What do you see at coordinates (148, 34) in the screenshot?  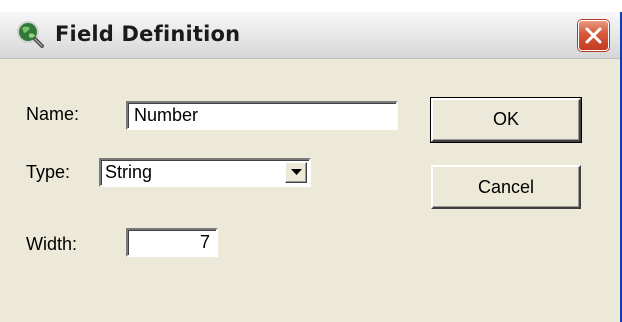 I see `window-title: Field Definition` at bounding box center [148, 34].